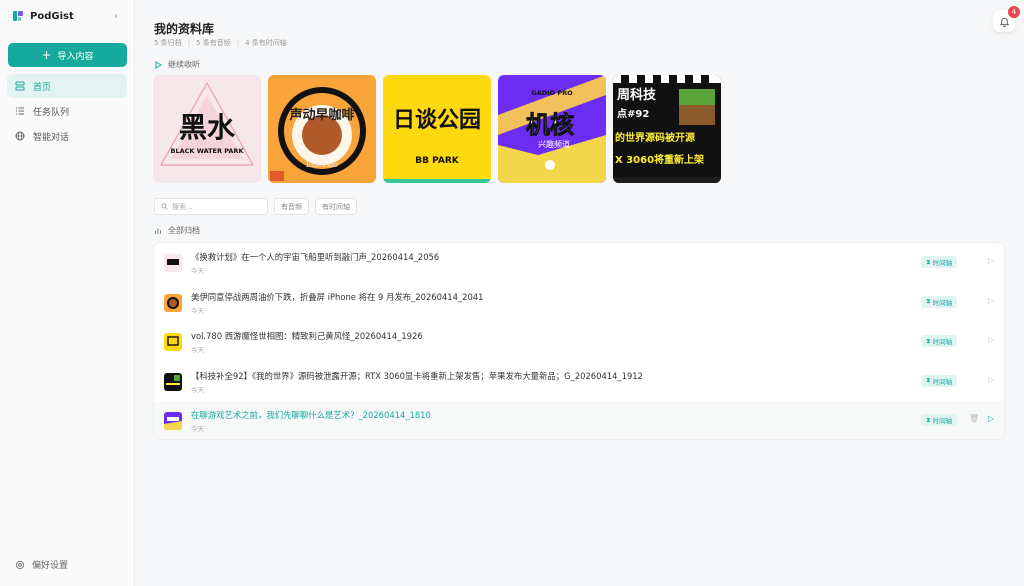 This screenshot has height=586, width=1024. What do you see at coordinates (311, 415) in the screenshot?
I see `episode-title: 在聊游戏艺术之前，我们先聊聊什么是艺术？_20260414_1810` at bounding box center [311, 415].